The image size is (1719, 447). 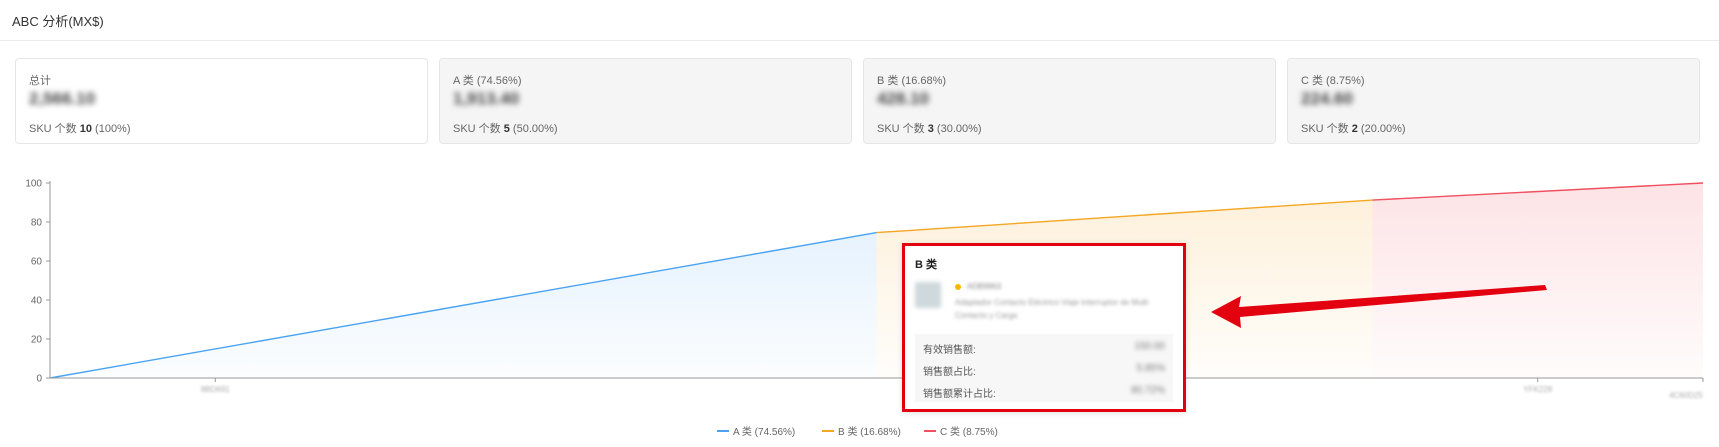 I want to click on legend-label: B 类 (16.68%), so click(x=869, y=432).